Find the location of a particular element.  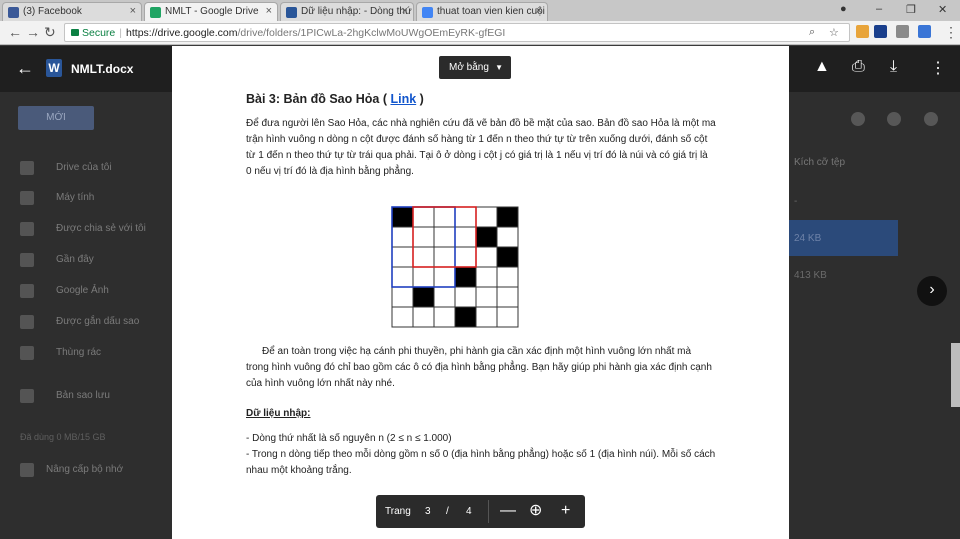

zoom-icon: ⌕ is located at coordinates (812, 32).